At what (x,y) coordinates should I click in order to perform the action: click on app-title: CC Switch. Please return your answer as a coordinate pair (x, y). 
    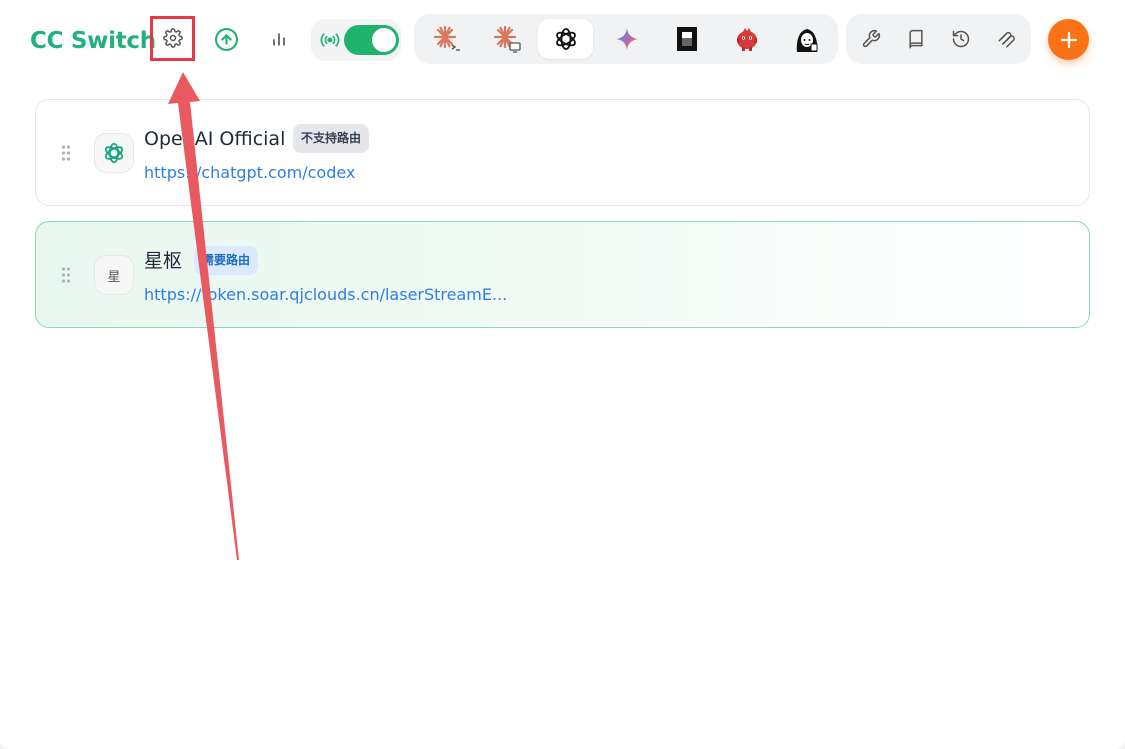
    Looking at the image, I should click on (93, 41).